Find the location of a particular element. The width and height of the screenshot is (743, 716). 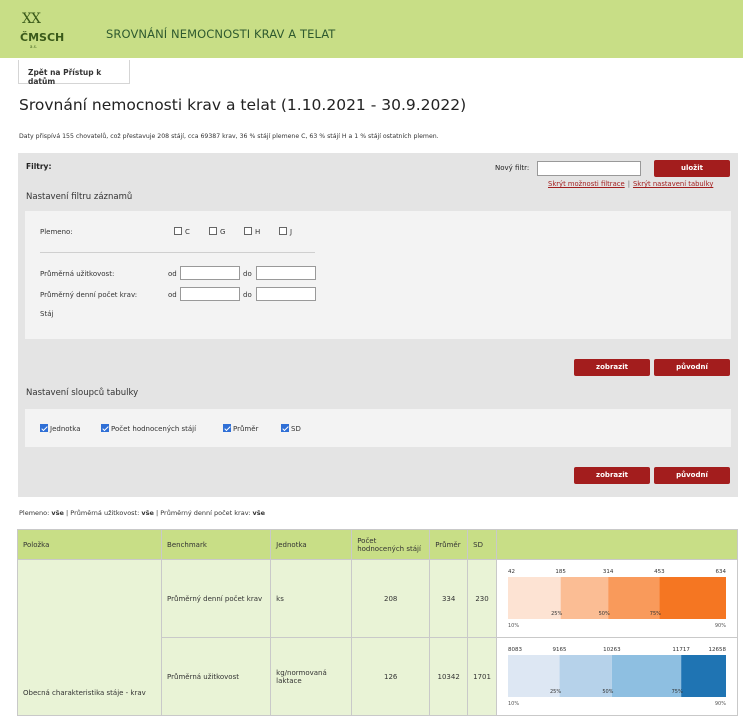

breed-label-c: C is located at coordinates (187, 232).